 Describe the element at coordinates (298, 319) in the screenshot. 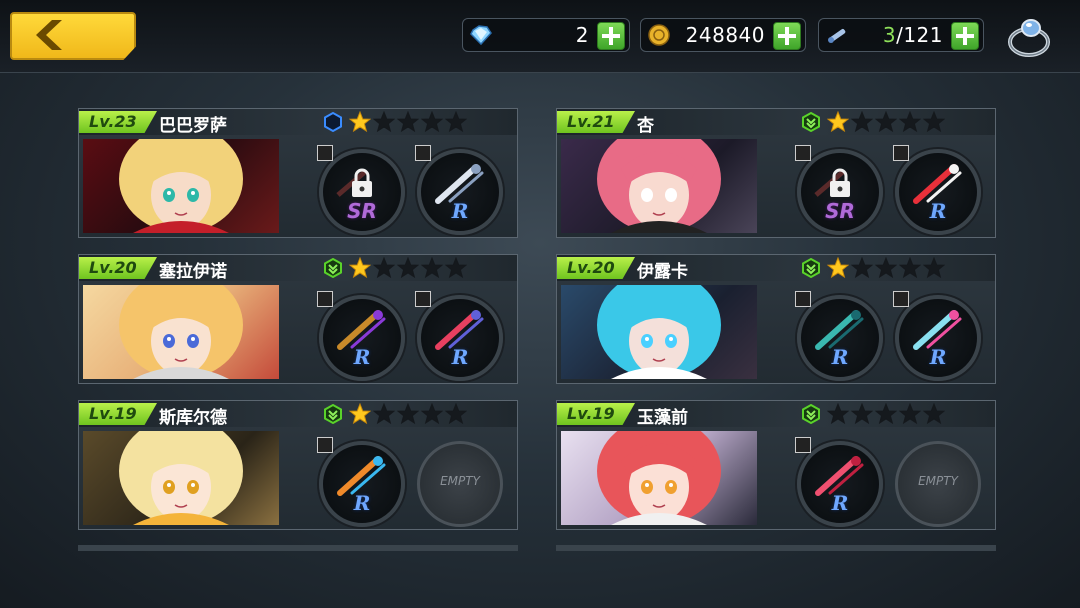

I see `character-card: Lv.20 塞拉伊诺 R R` at that location.